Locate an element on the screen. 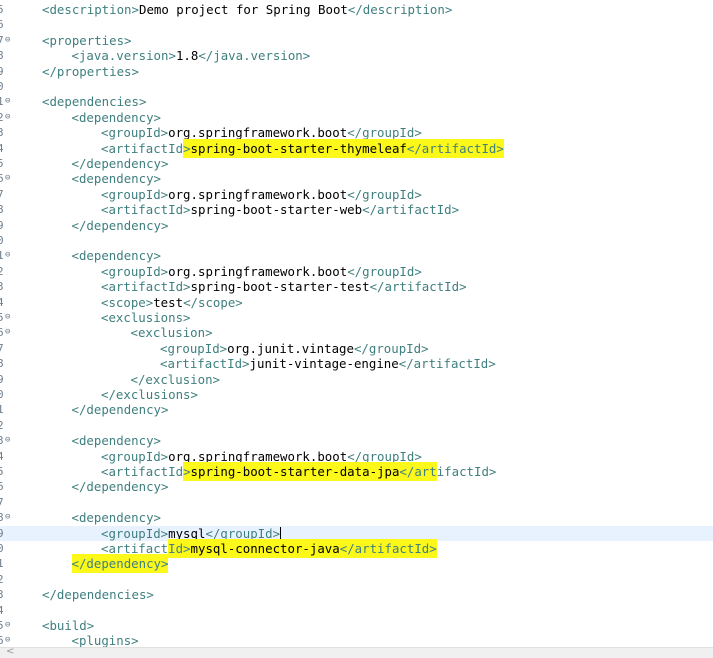 The width and height of the screenshot is (713, 658). line-number: 9 is located at coordinates (2, 71).